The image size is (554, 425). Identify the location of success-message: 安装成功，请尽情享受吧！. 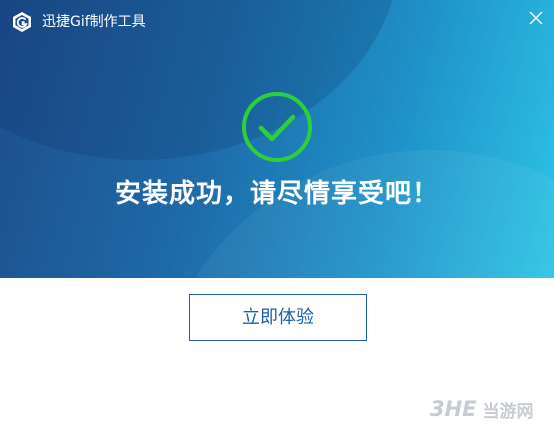
(276, 194).